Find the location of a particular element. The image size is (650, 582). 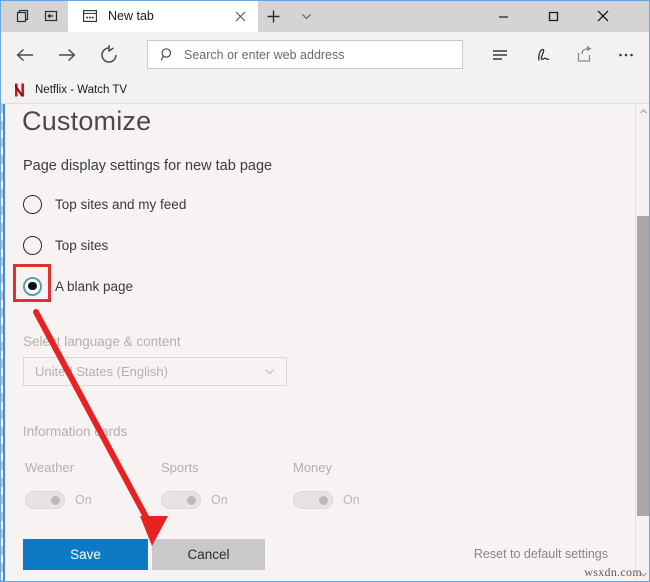

maximize-button is located at coordinates (553, 16).